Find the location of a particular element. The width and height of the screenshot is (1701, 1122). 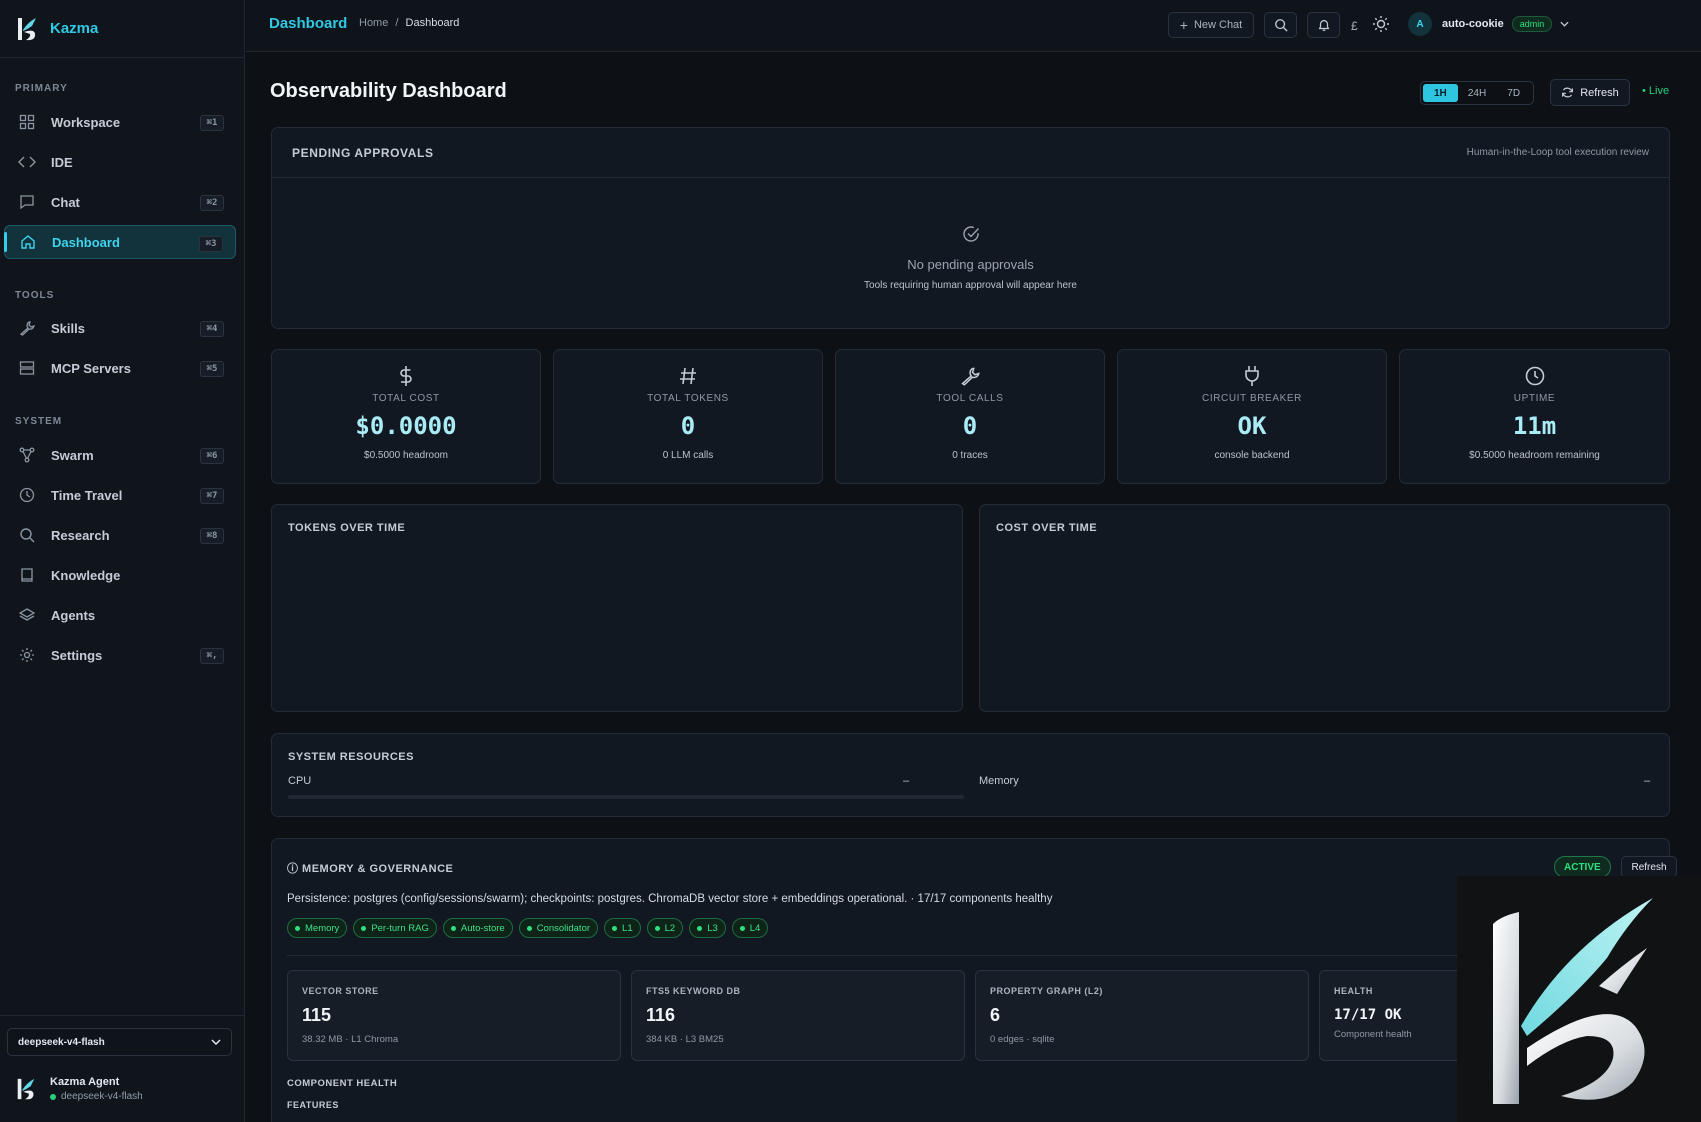

sidebar-item-label: Agents is located at coordinates (73, 615).